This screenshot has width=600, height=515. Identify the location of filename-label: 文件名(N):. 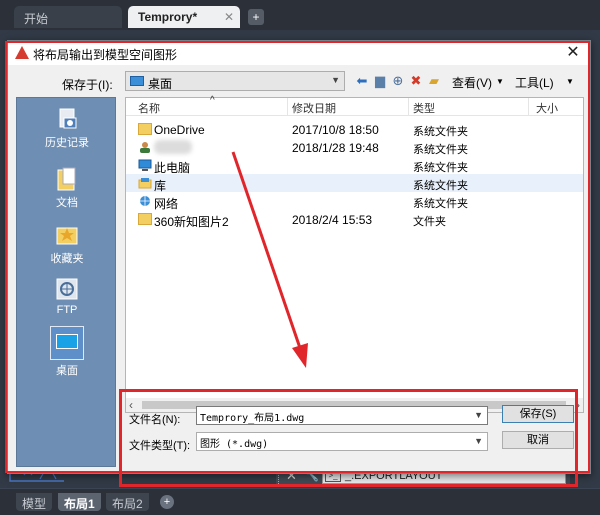
(155, 420).